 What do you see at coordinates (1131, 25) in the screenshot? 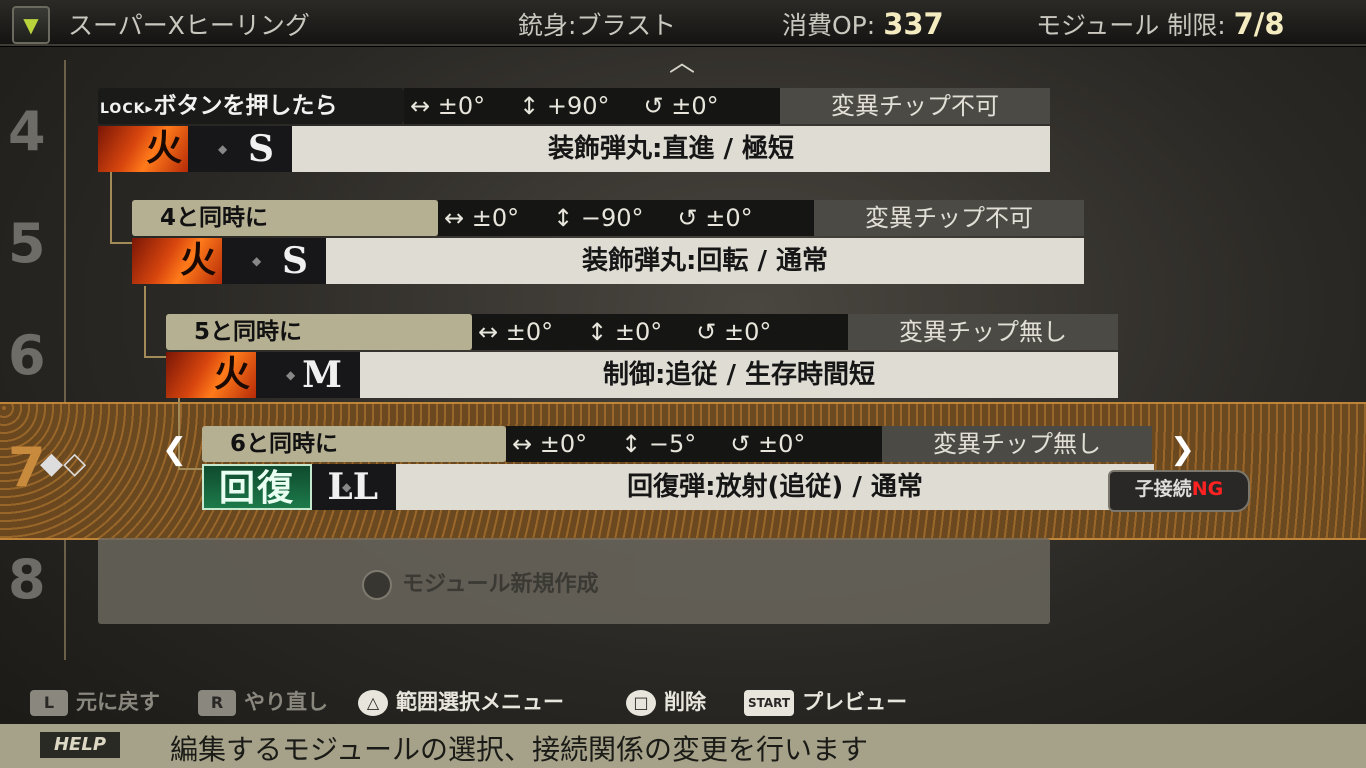
I see `module-limit-label: モジュール 制限:` at bounding box center [1131, 25].